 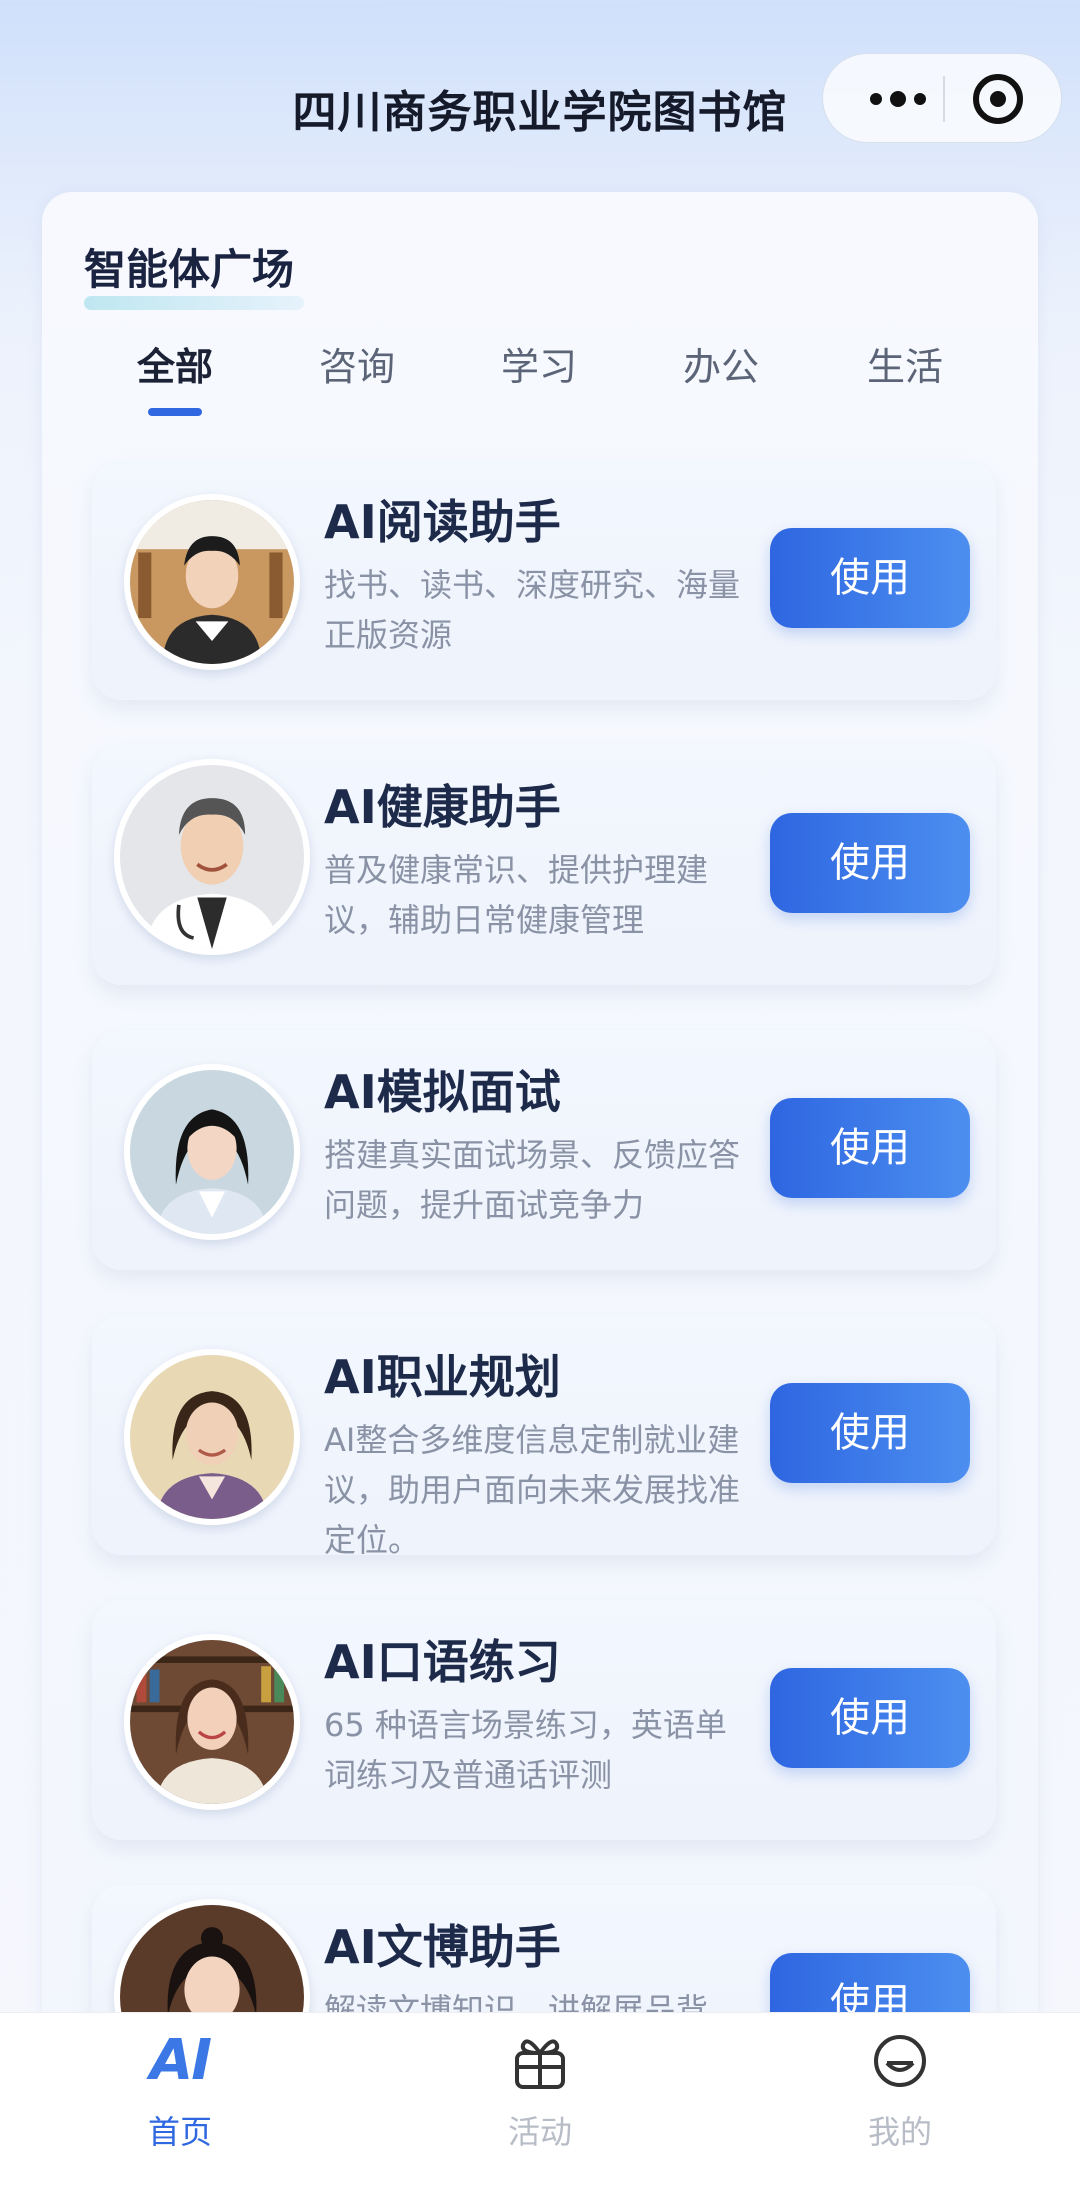 I want to click on agent-name: AI文博助手, so click(x=442, y=1947).